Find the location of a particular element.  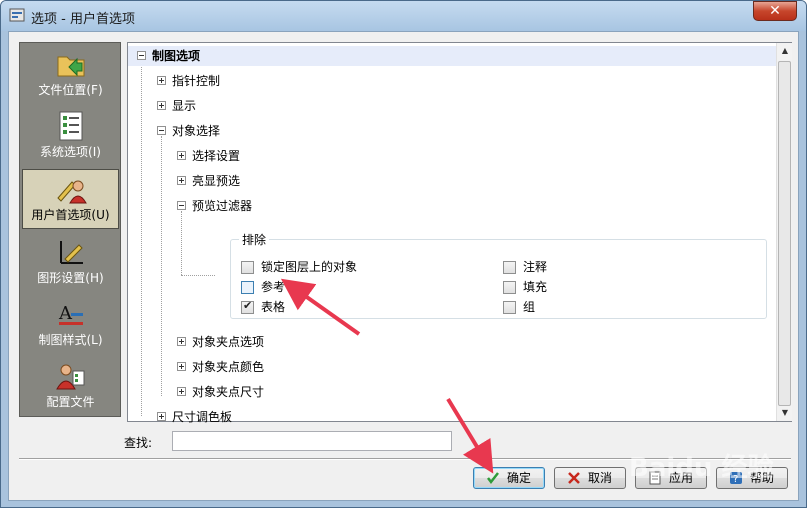

annotation-arrows is located at coordinates (387, 376).